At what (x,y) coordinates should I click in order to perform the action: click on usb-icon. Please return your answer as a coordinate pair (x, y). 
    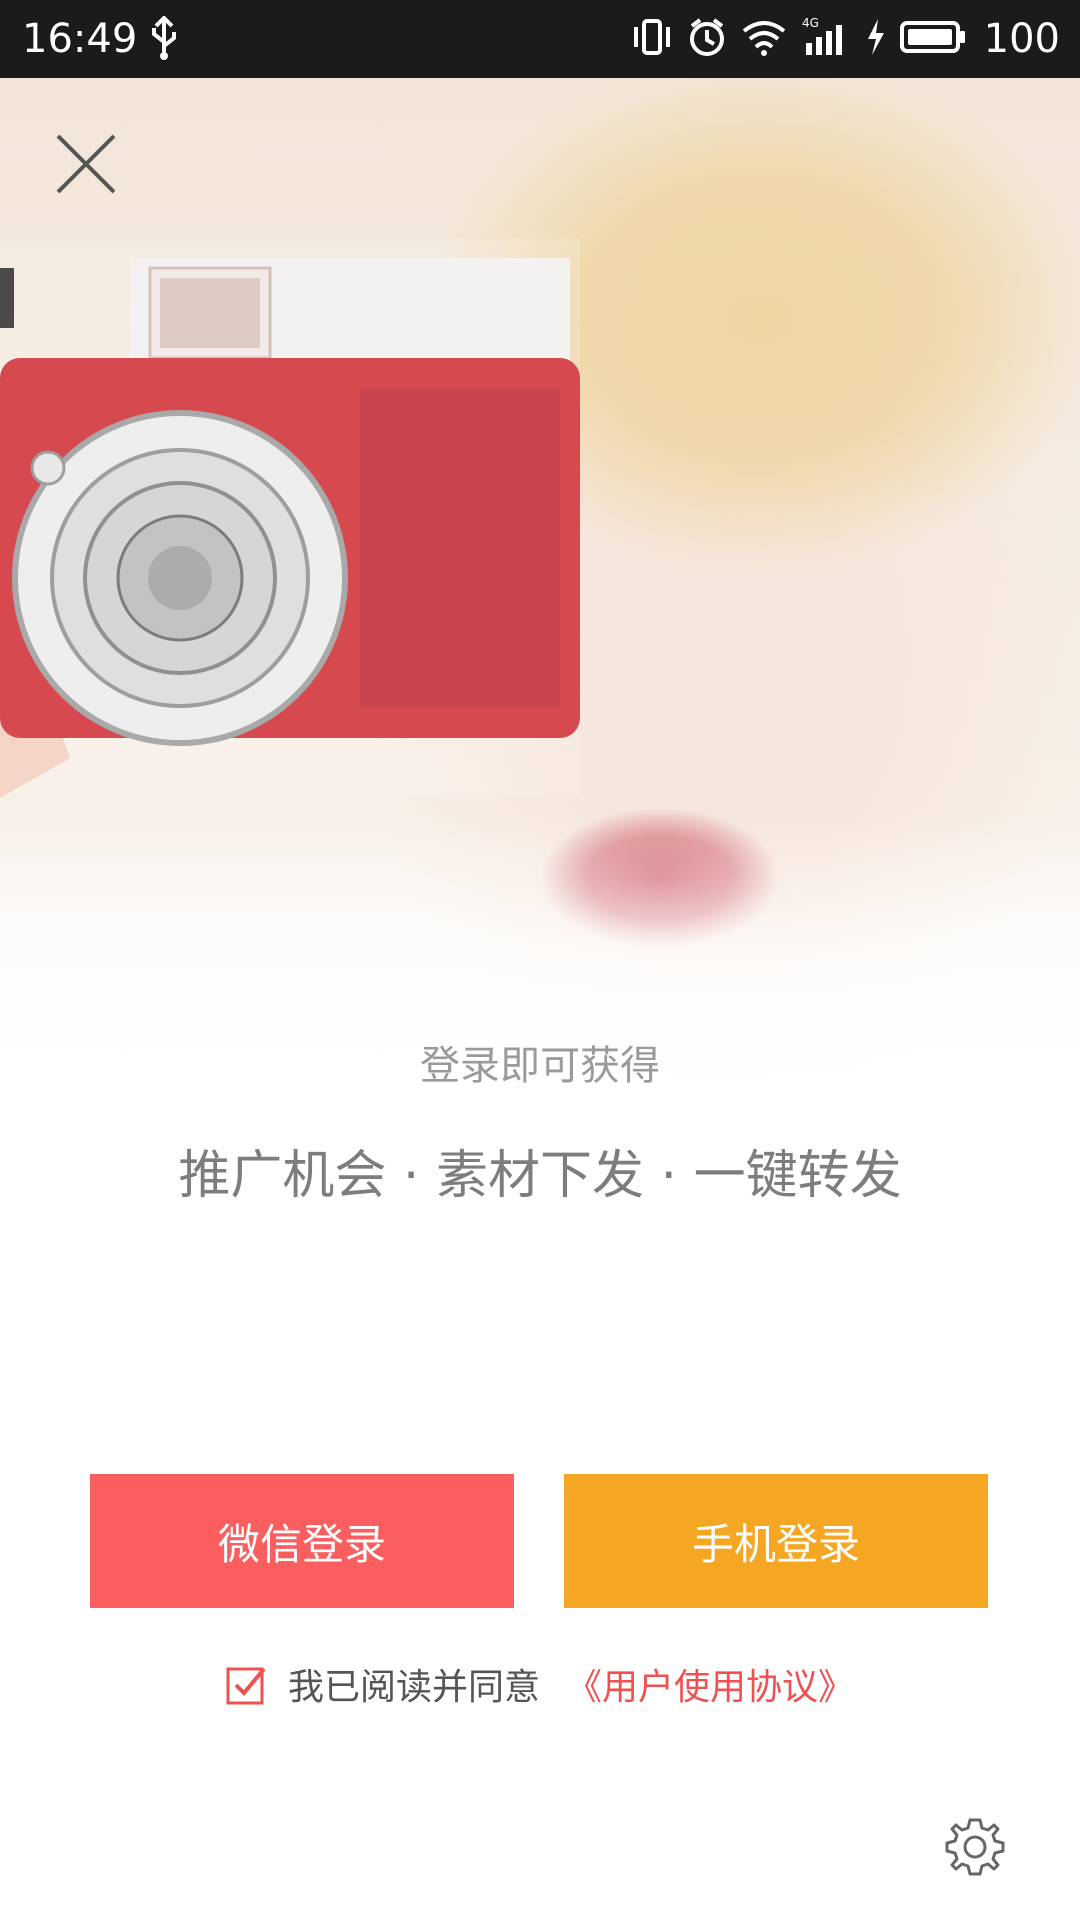
    Looking at the image, I should click on (164, 39).